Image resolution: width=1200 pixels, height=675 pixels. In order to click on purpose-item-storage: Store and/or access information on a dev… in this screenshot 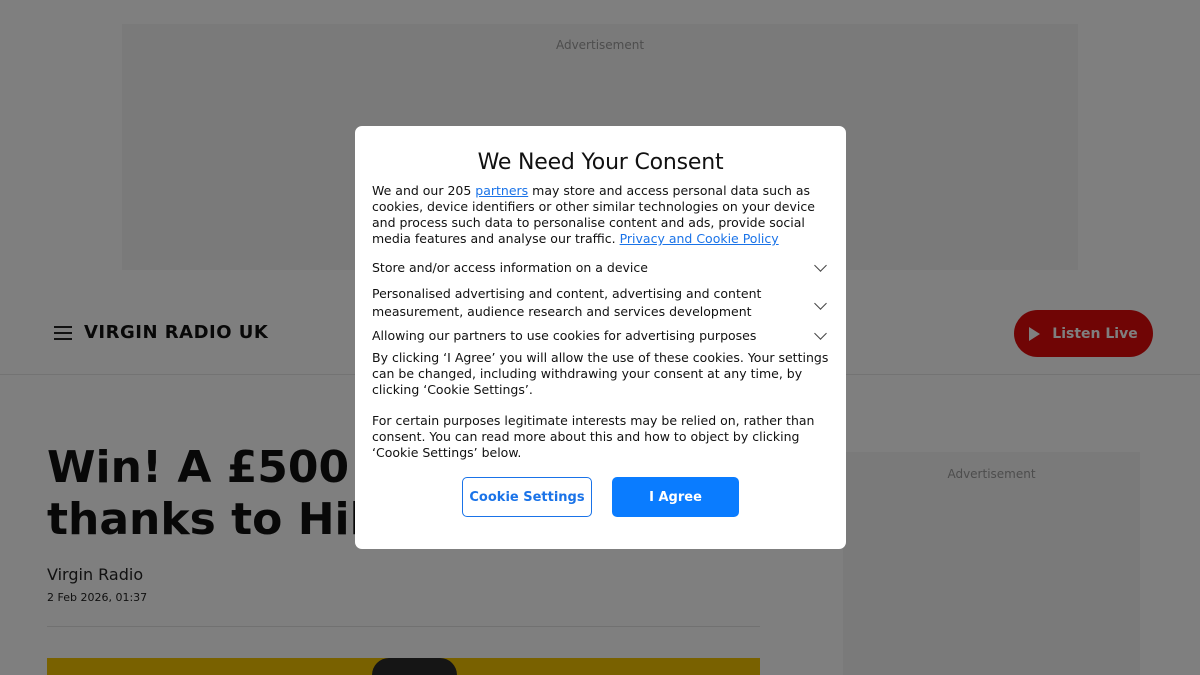, I will do `click(600, 268)`.